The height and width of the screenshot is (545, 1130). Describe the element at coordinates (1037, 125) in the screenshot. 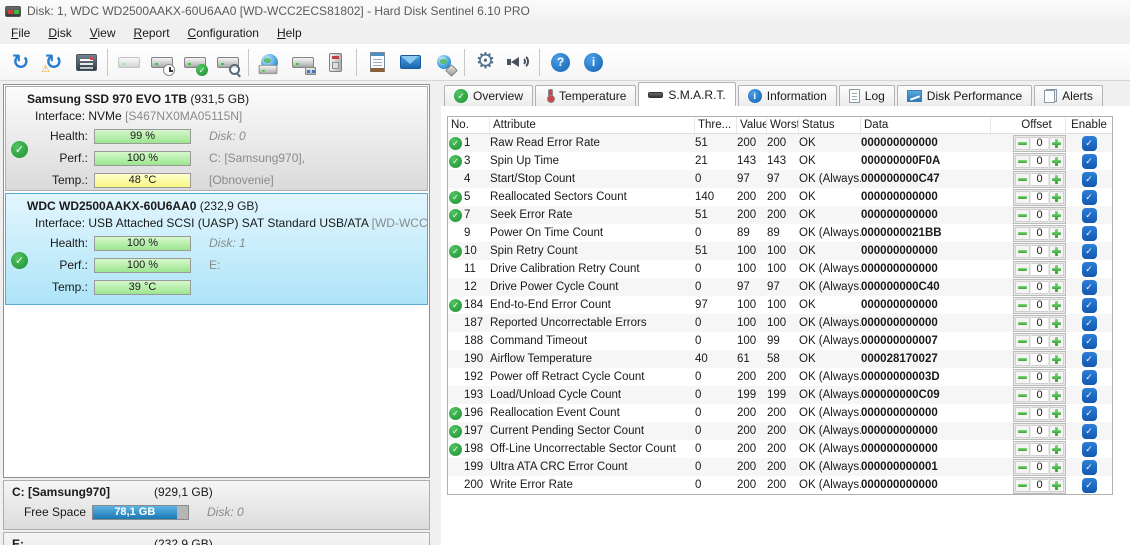

I see `col-offset: Offset` at that location.